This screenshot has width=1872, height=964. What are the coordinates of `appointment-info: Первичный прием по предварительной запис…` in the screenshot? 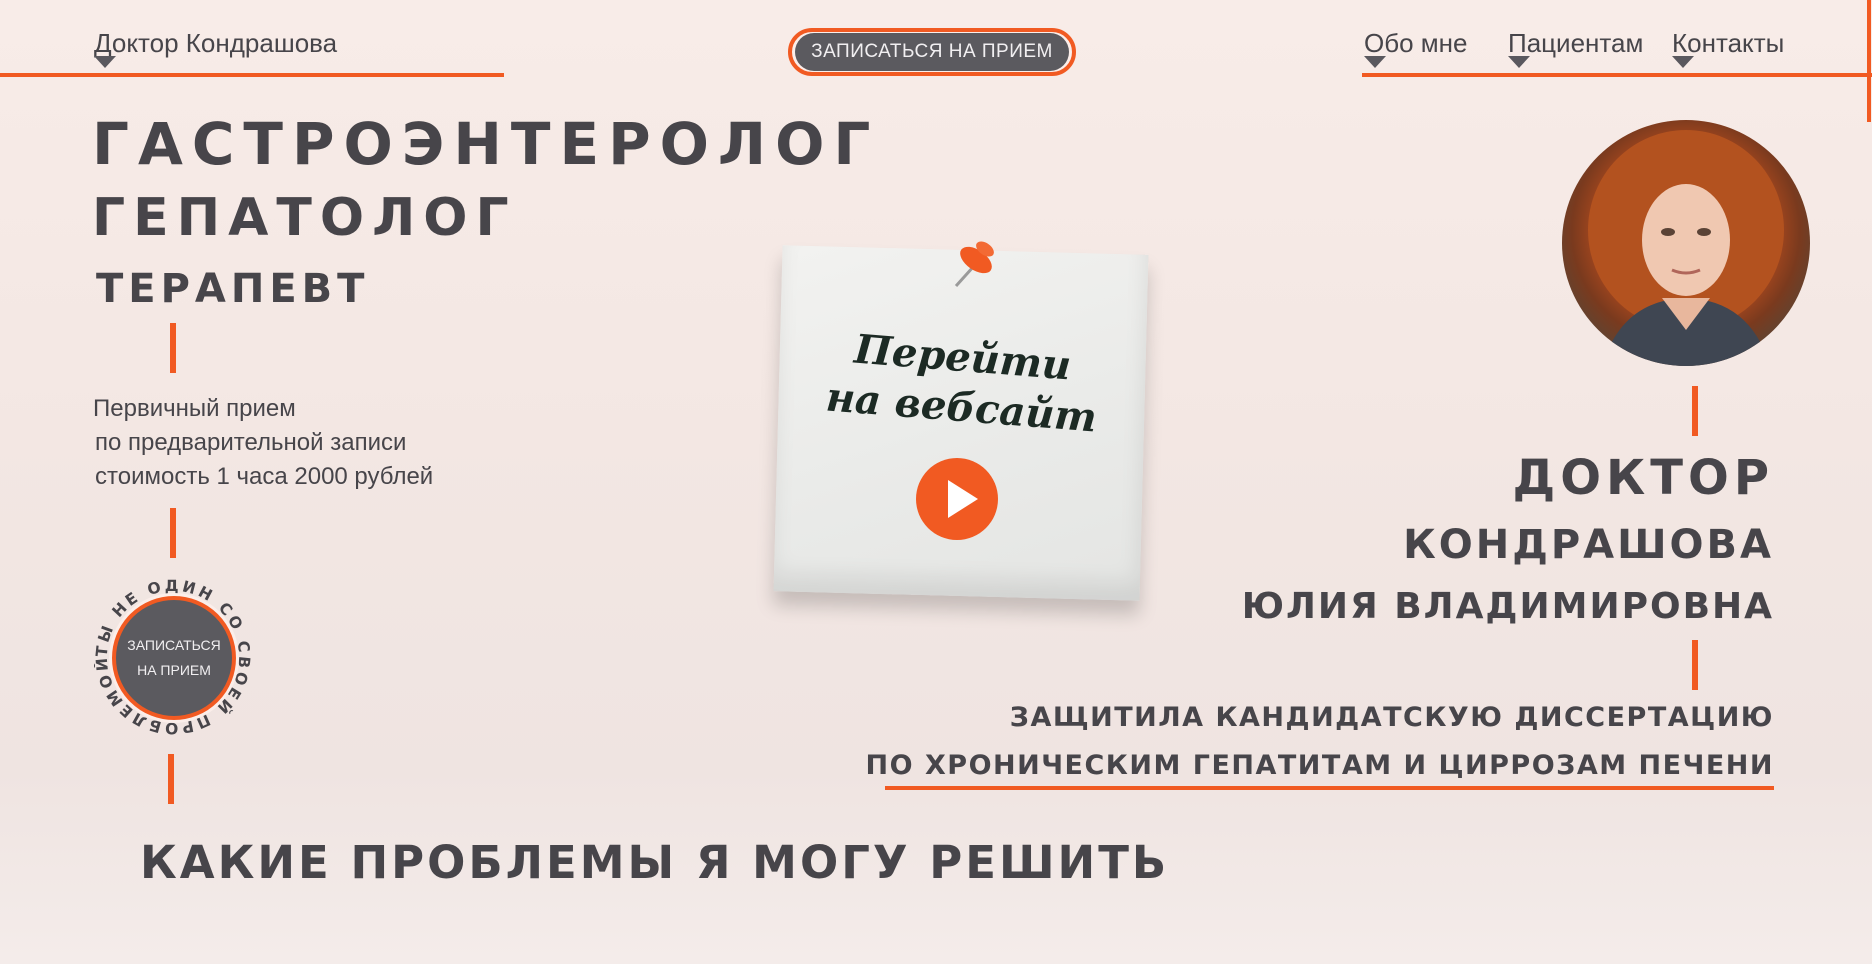 It's located at (263, 443).